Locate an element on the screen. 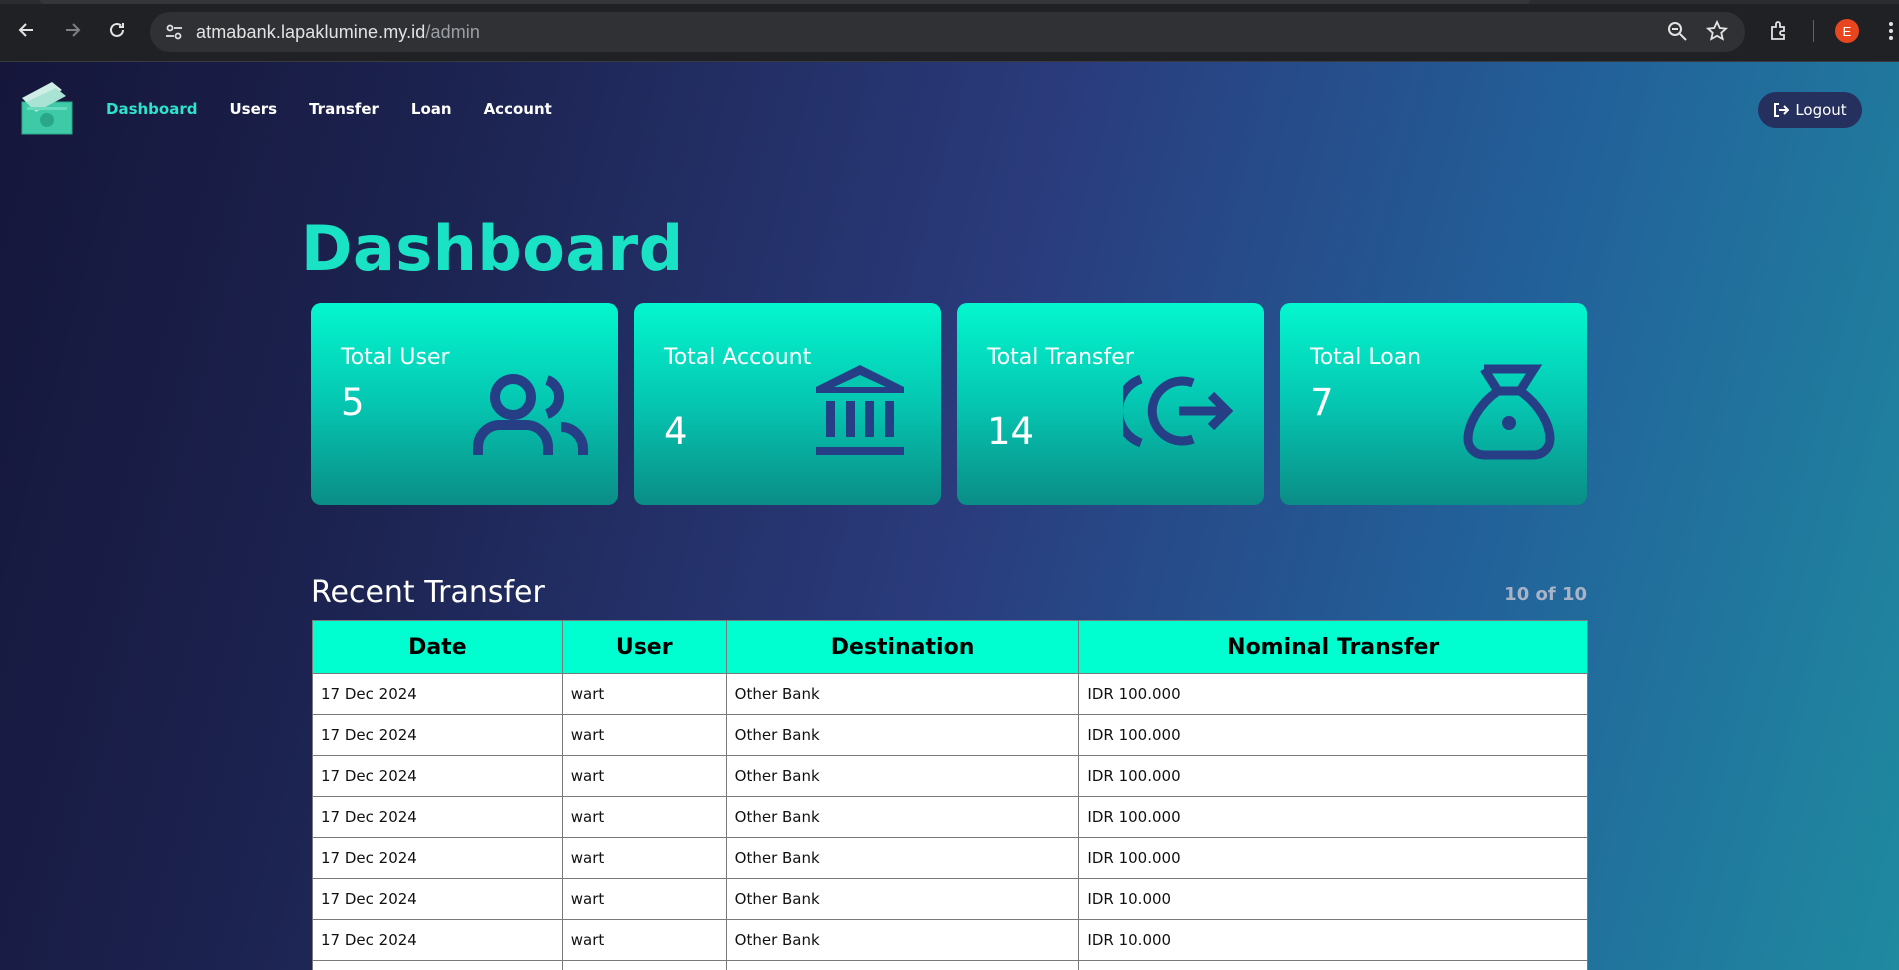 The height and width of the screenshot is (970, 1899). url-text: atmabank.lapaklumine.my.id/admin is located at coordinates (338, 32).